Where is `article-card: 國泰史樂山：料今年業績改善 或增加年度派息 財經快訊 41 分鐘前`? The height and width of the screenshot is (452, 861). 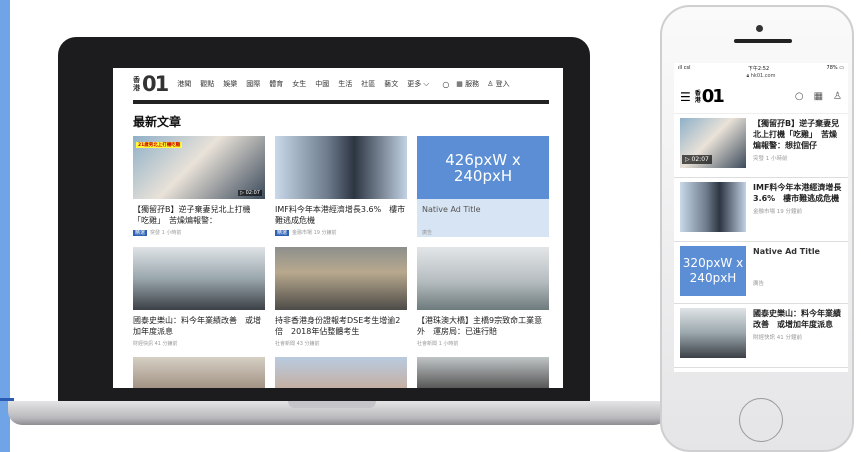 article-card: 國泰史樂山：料今年業績改善 或增加年度派息 財經快訊 41 分鐘前 is located at coordinates (199, 297).